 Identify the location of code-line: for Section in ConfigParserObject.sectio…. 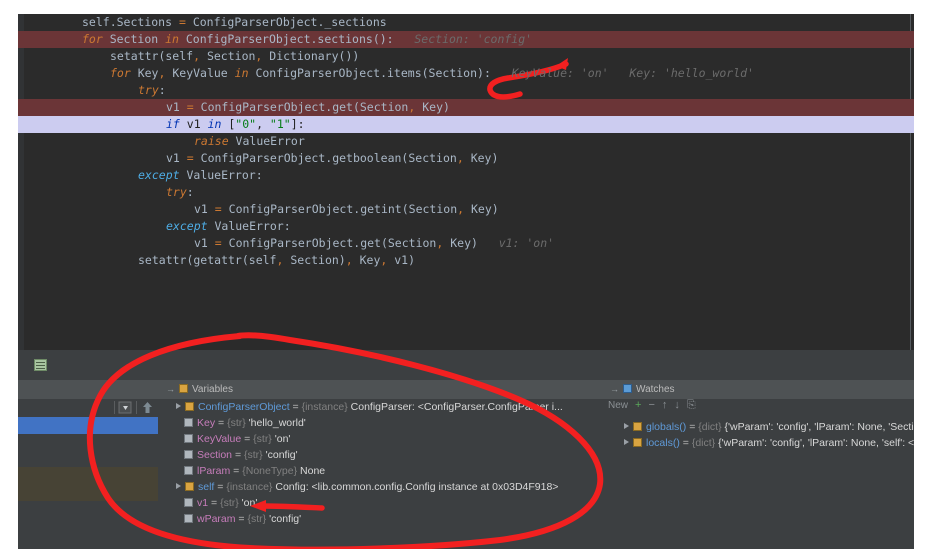
(466, 39).